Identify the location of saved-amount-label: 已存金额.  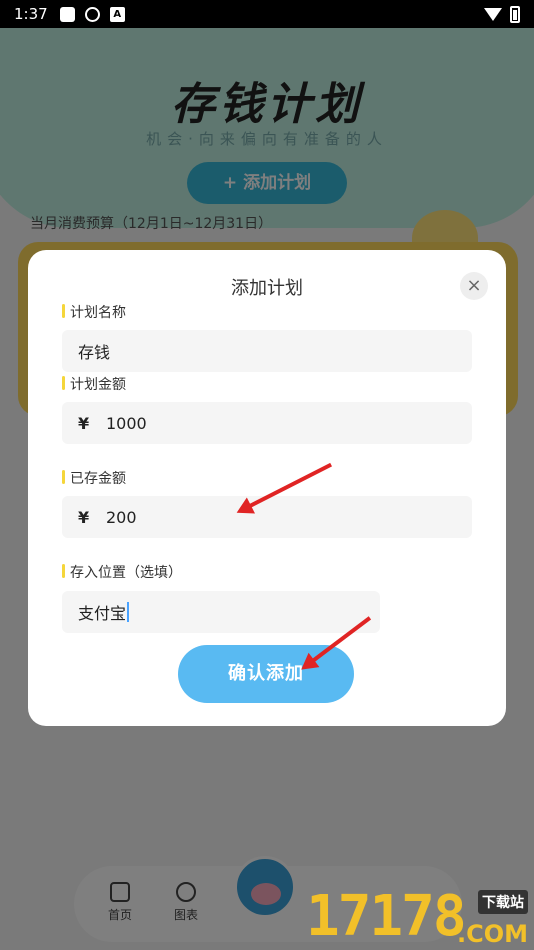
(94, 478).